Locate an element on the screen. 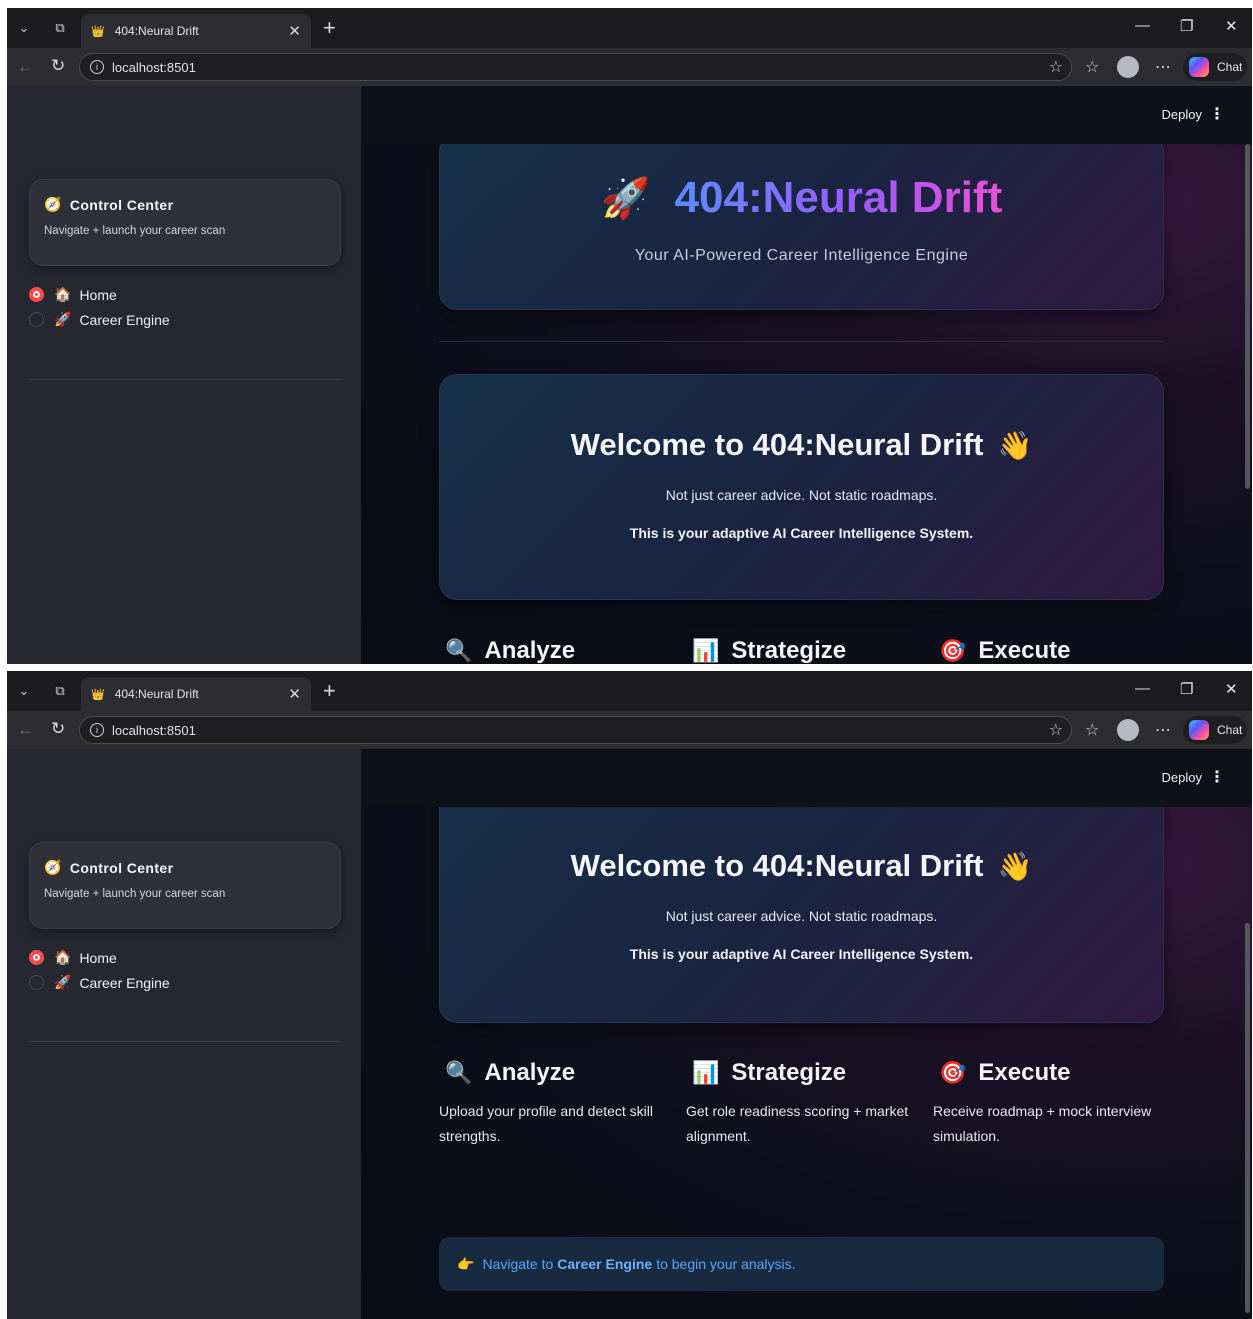 Image resolution: width=1253 pixels, height=1319 pixels. info-career-engine: Career Engine is located at coordinates (605, 1264).